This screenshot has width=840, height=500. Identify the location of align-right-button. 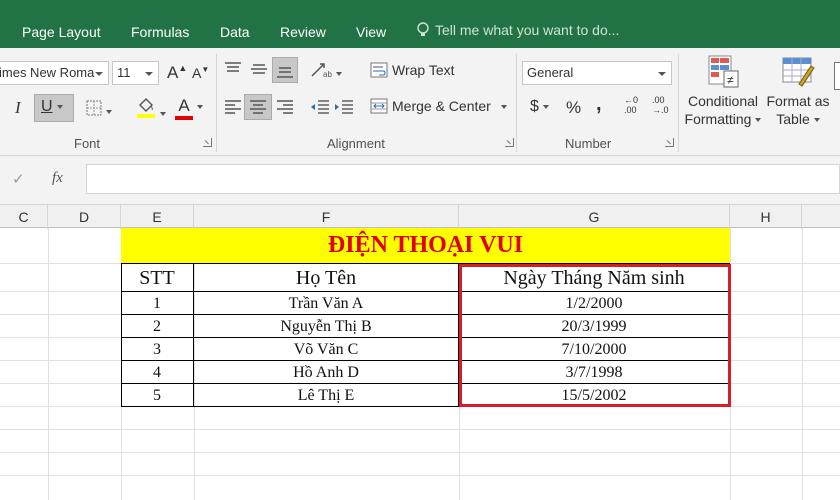
(285, 108).